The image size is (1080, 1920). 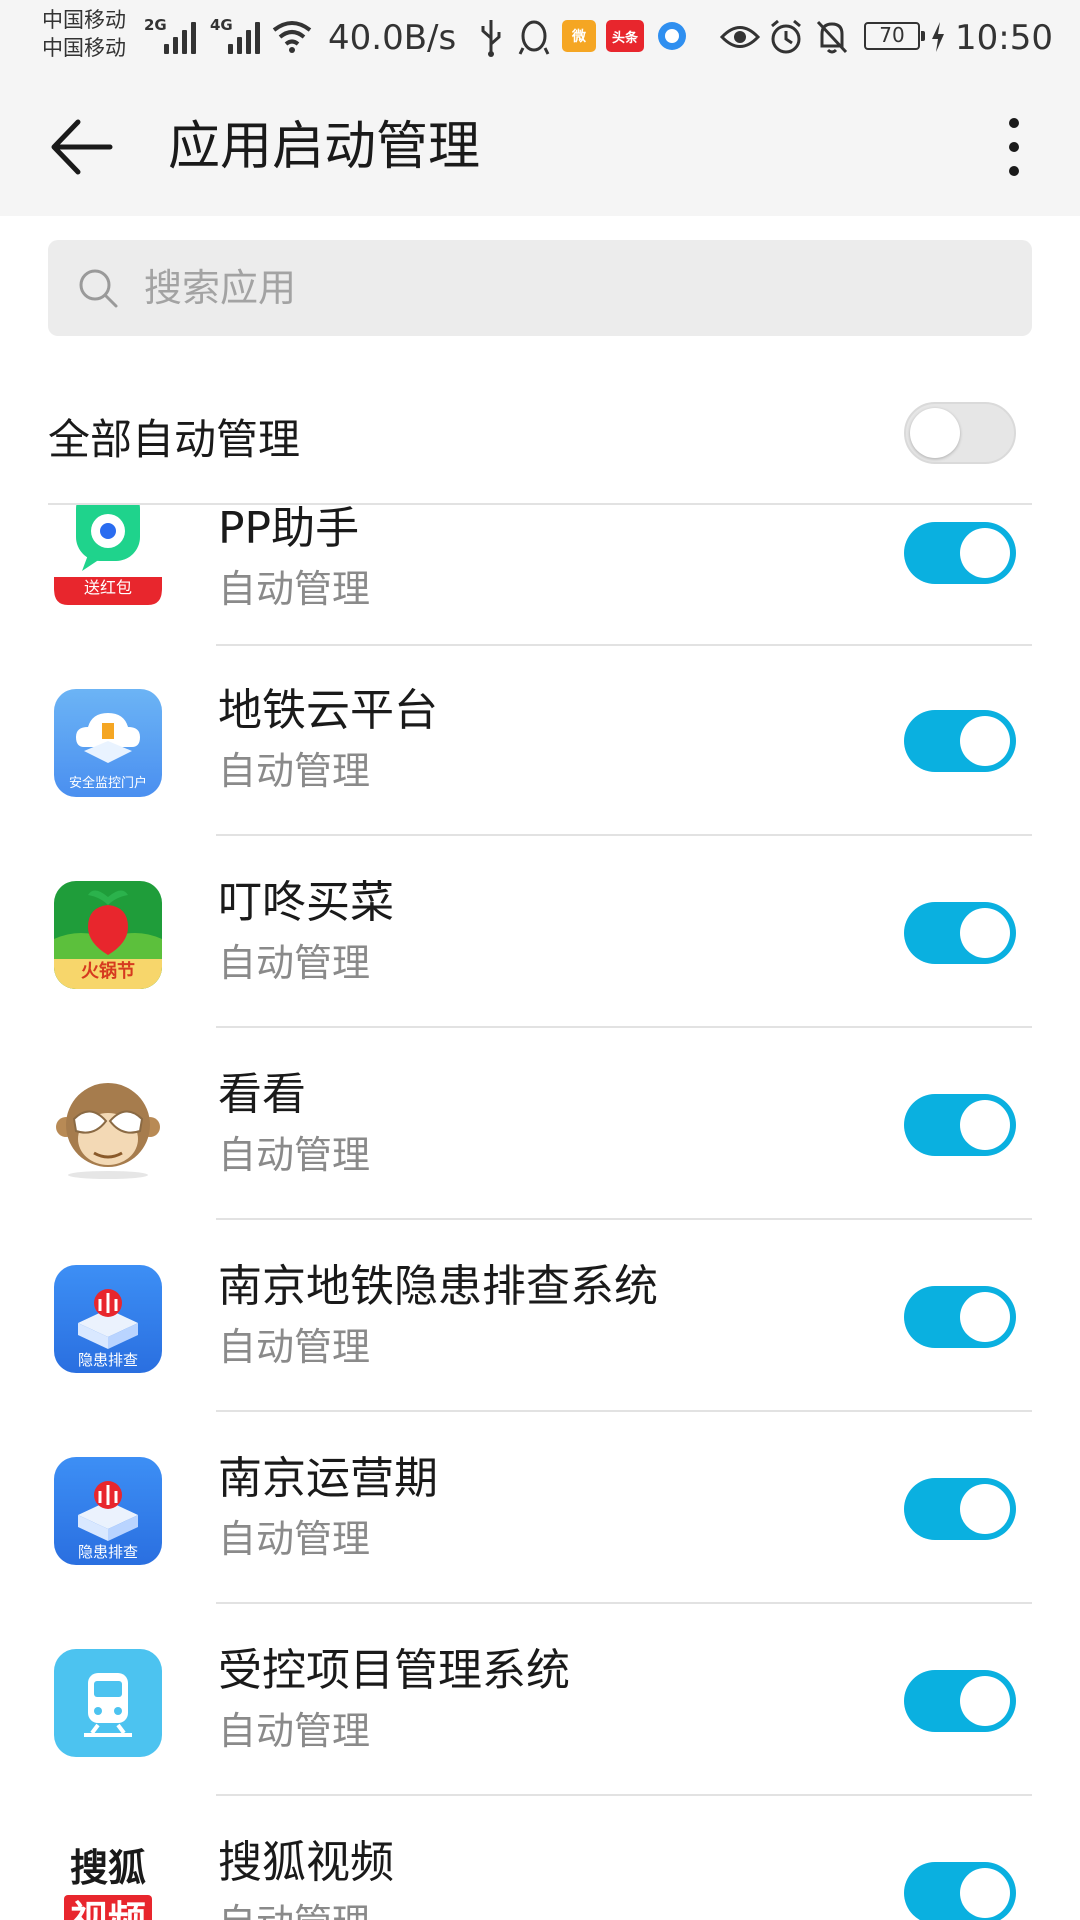 What do you see at coordinates (306, 902) in the screenshot?
I see `app-name: 叮咚买菜` at bounding box center [306, 902].